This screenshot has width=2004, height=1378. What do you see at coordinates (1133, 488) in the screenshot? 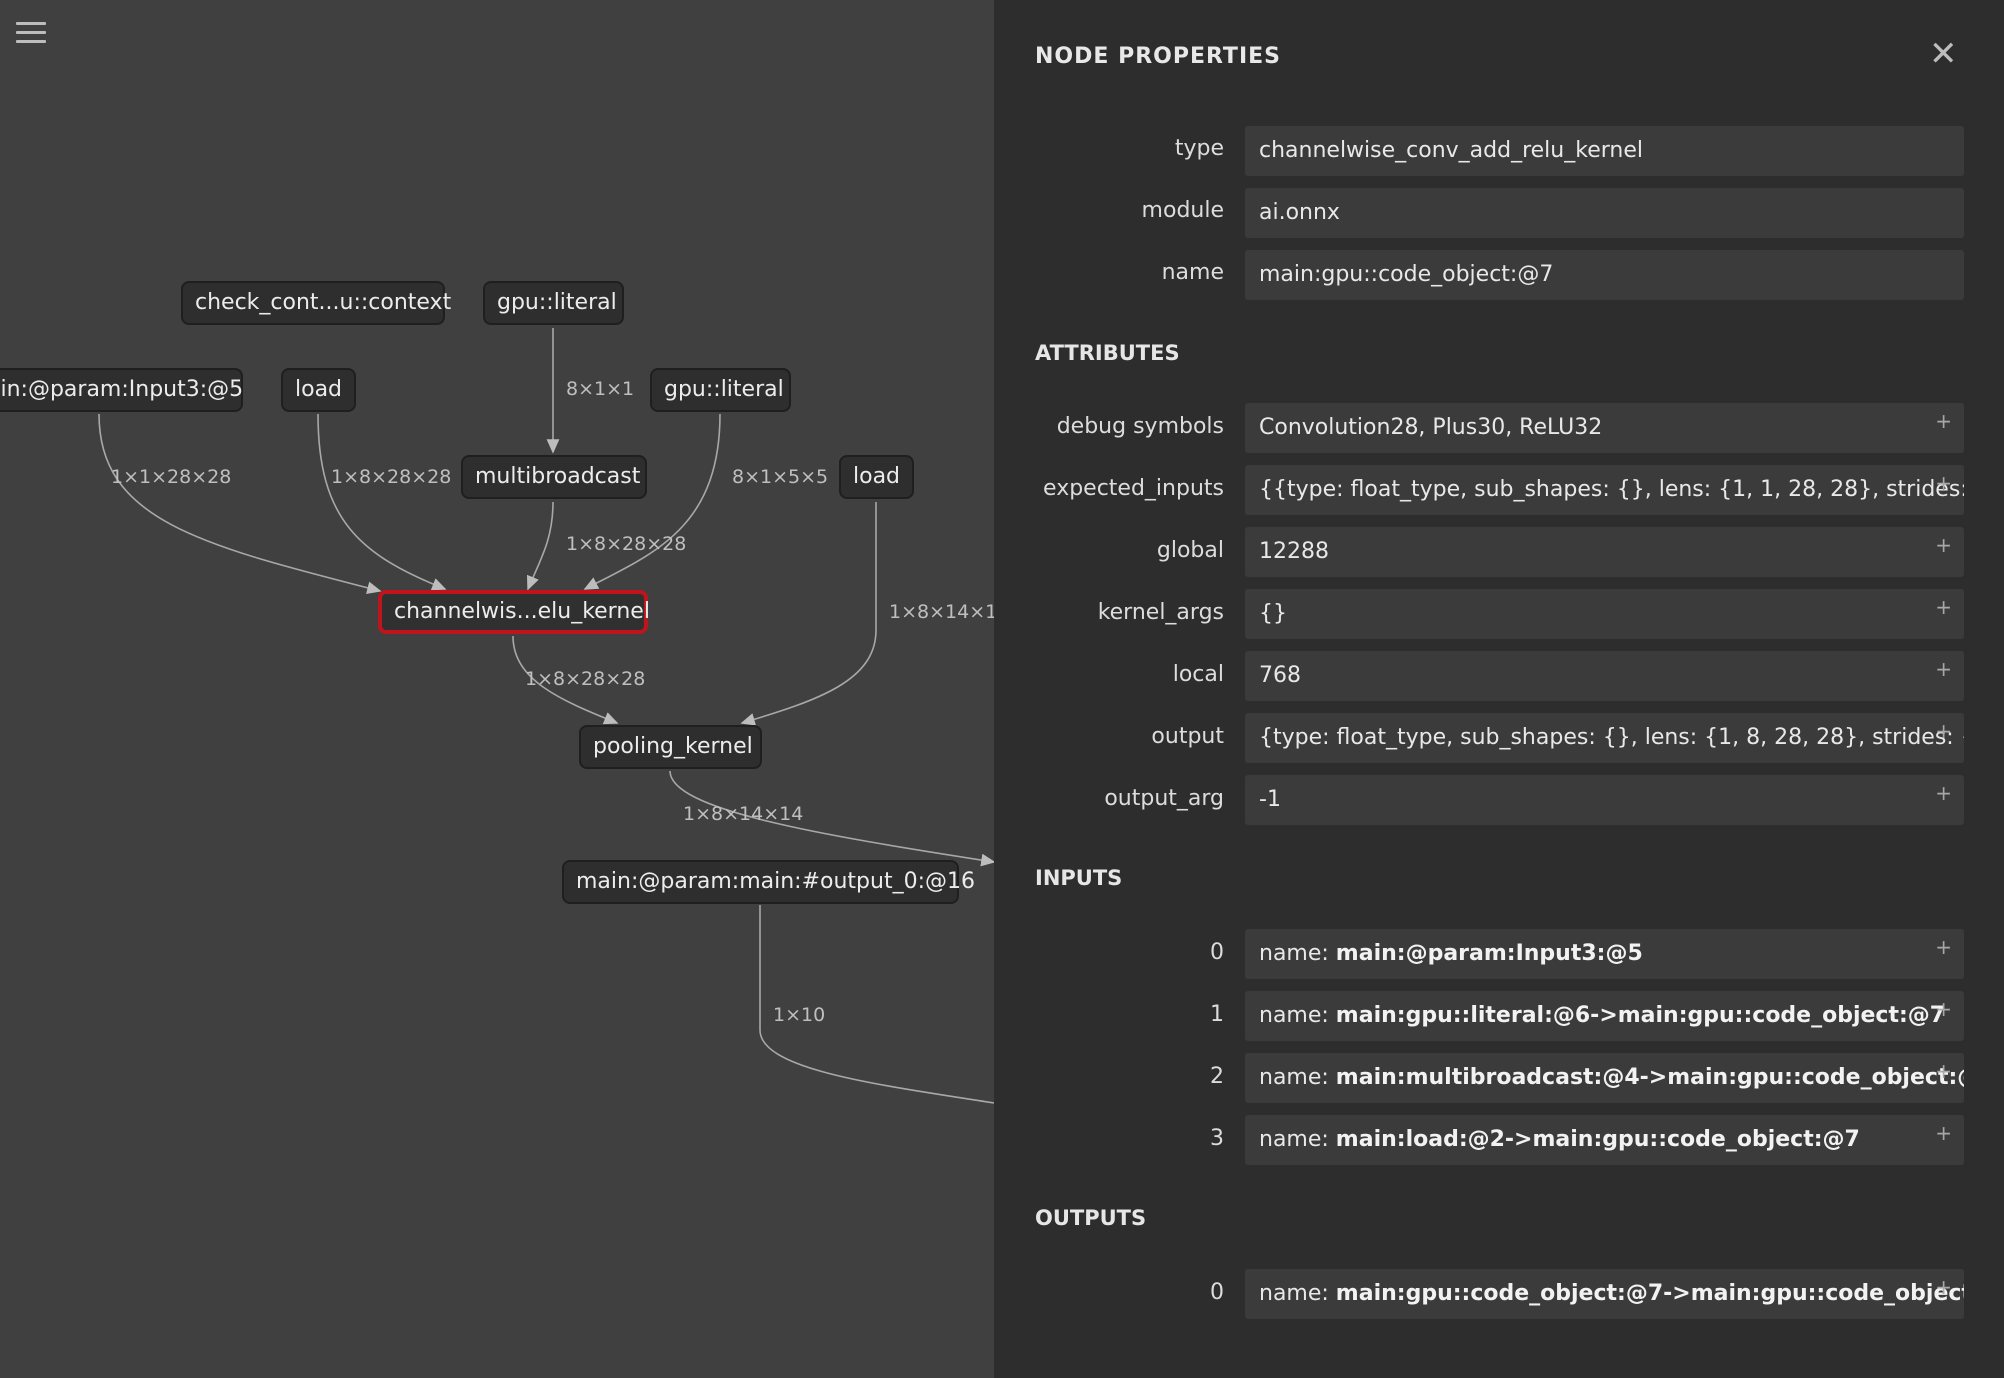
I see `attribute-label: expected_inputs` at bounding box center [1133, 488].